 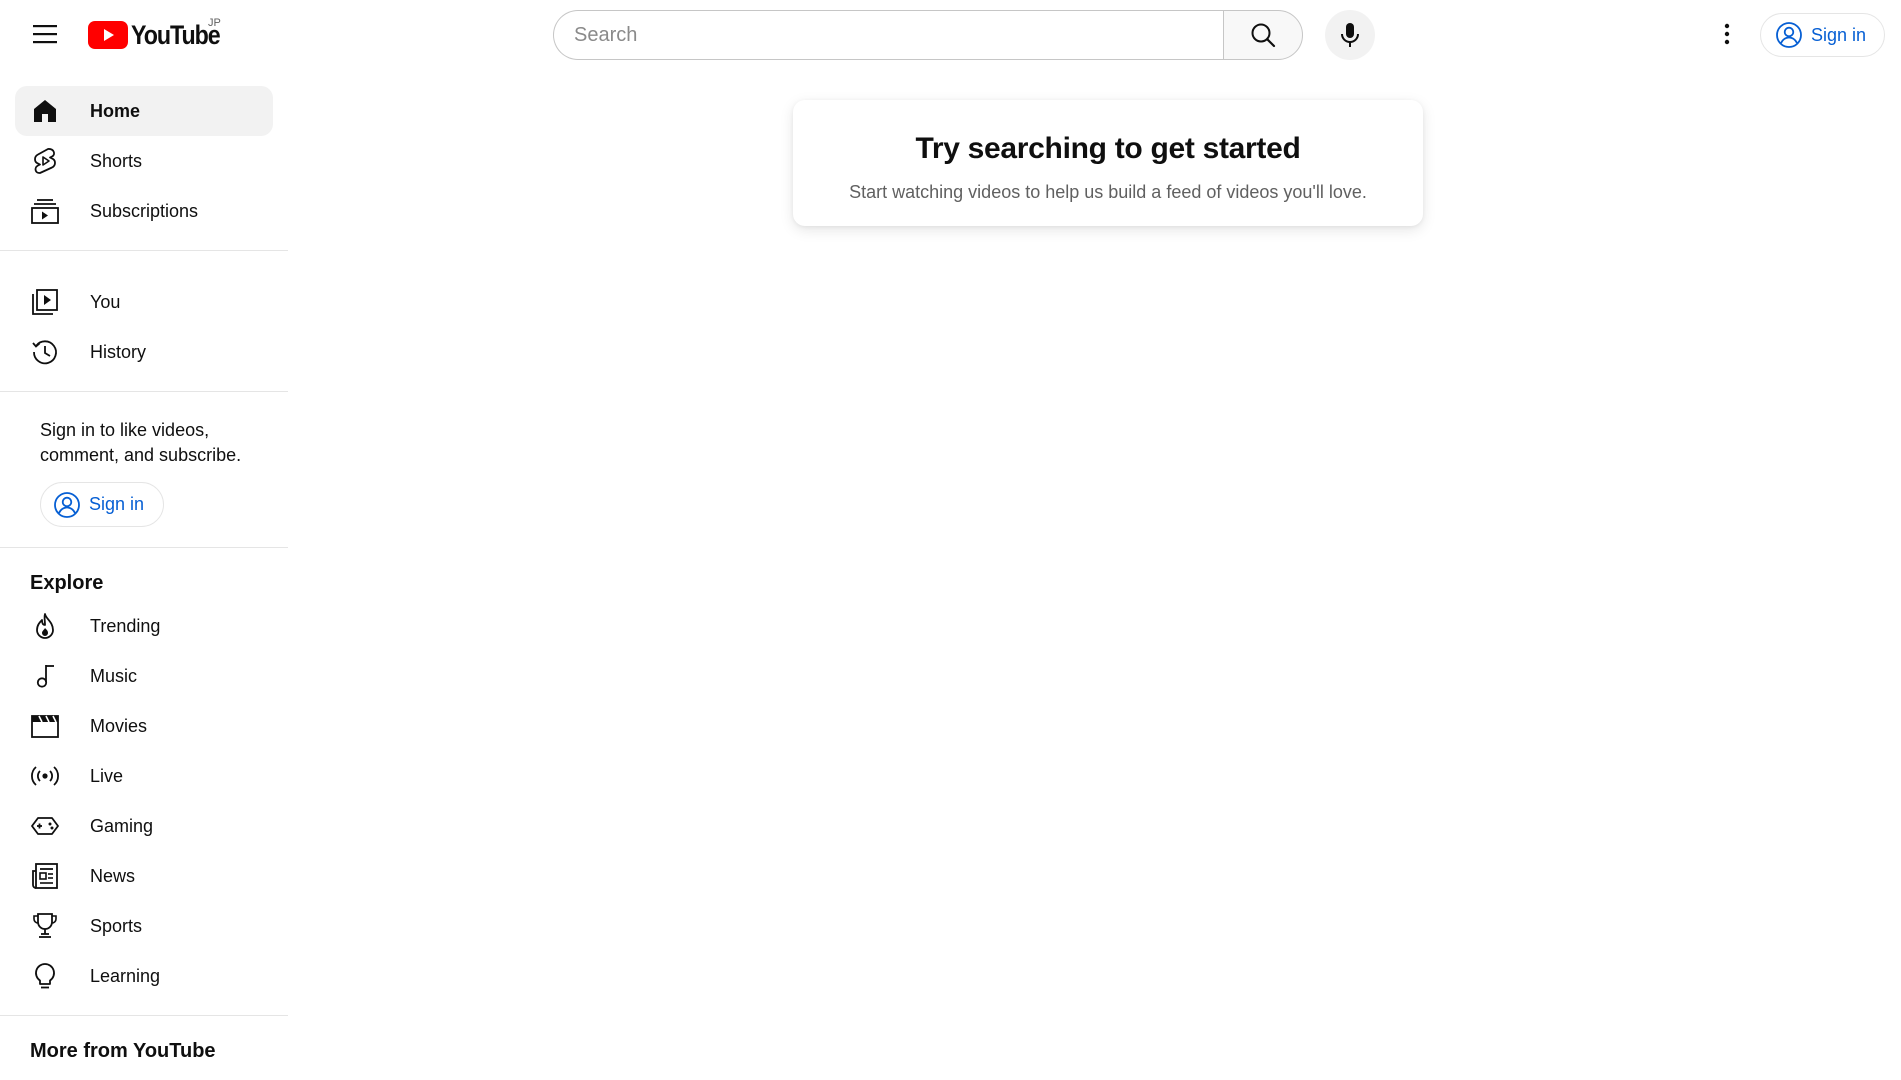 I want to click on news-icon, so click(x=45, y=876).